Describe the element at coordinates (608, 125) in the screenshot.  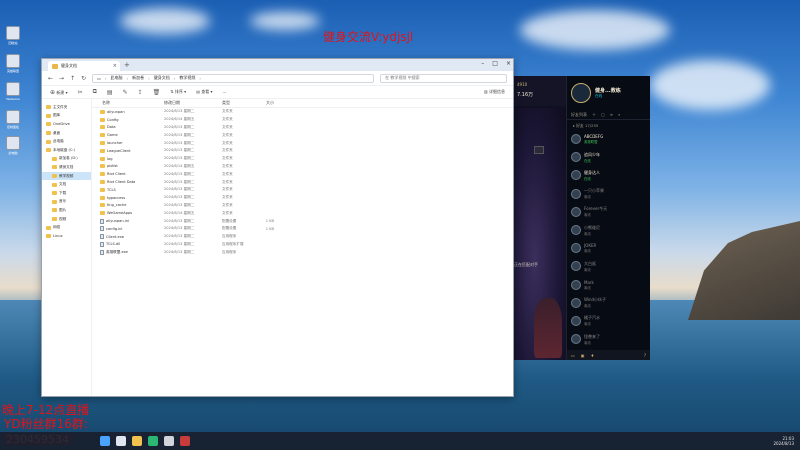
I see `friend-group: ▸ 好友 17/255` at that location.